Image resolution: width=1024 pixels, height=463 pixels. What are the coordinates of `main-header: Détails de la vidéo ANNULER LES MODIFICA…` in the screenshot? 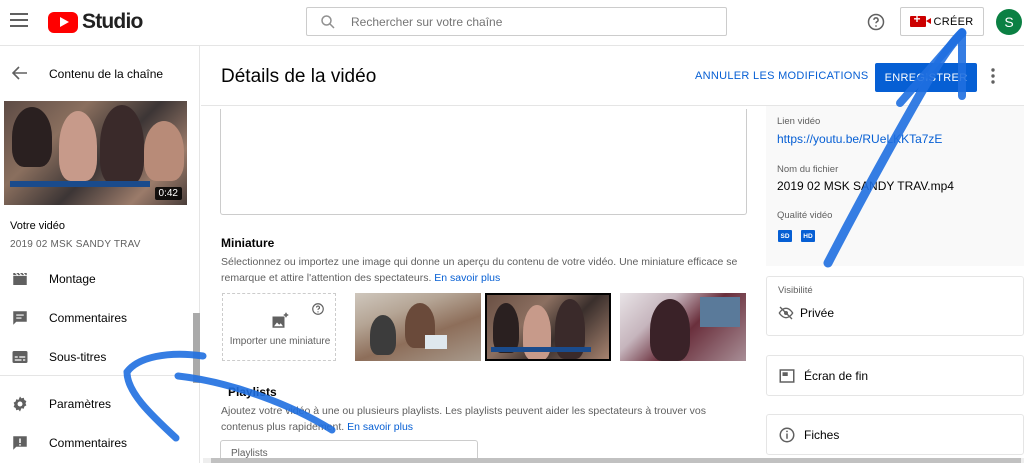 It's located at (612, 76).